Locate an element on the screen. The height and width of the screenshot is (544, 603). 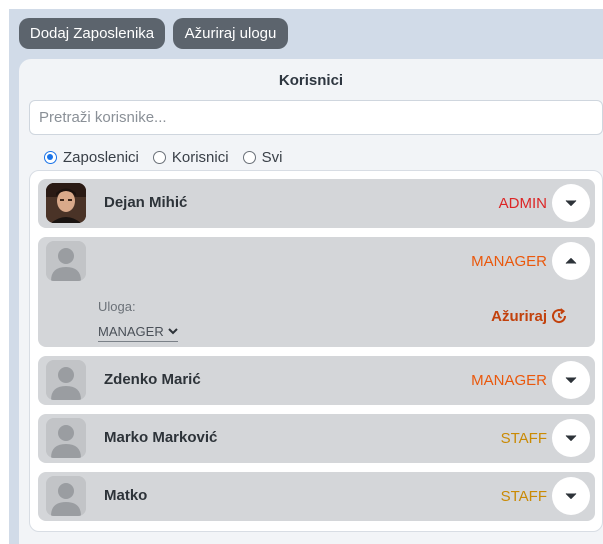
chevron-up-icon is located at coordinates (571, 261).